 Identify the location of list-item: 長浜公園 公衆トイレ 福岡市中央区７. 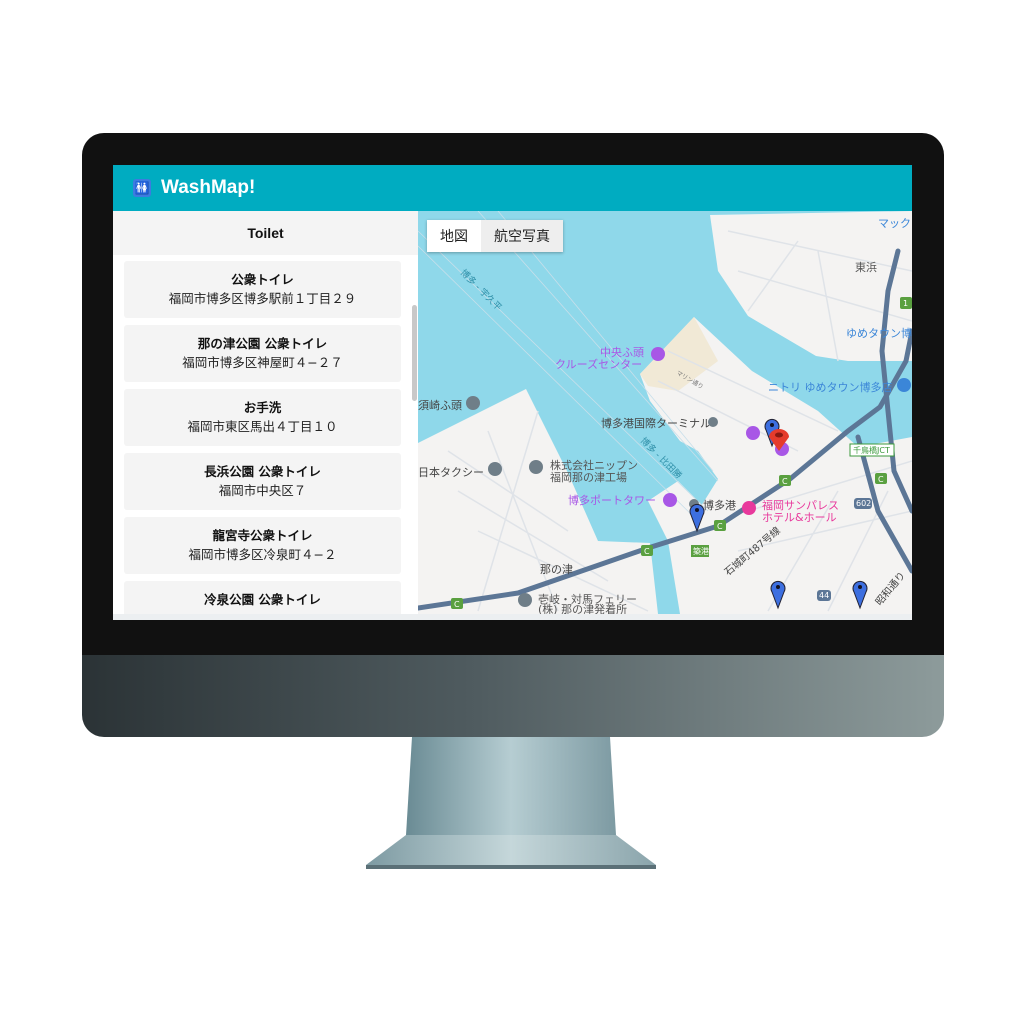
(262, 481).